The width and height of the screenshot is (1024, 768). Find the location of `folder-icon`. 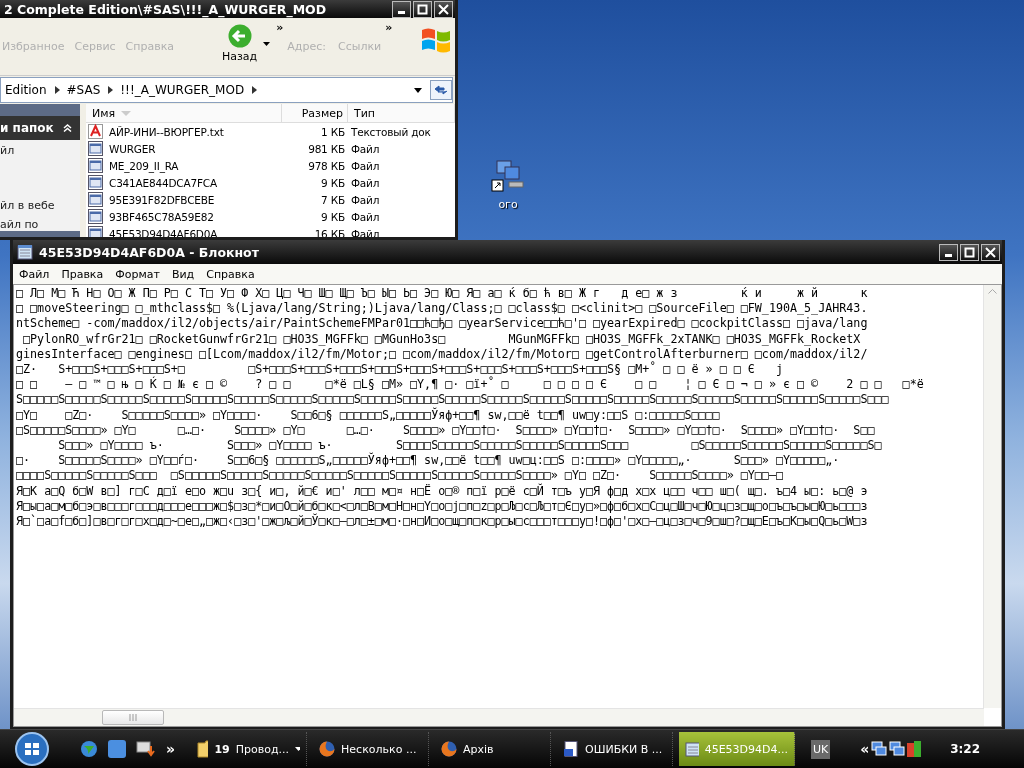

folder-icon is located at coordinates (203, 749).